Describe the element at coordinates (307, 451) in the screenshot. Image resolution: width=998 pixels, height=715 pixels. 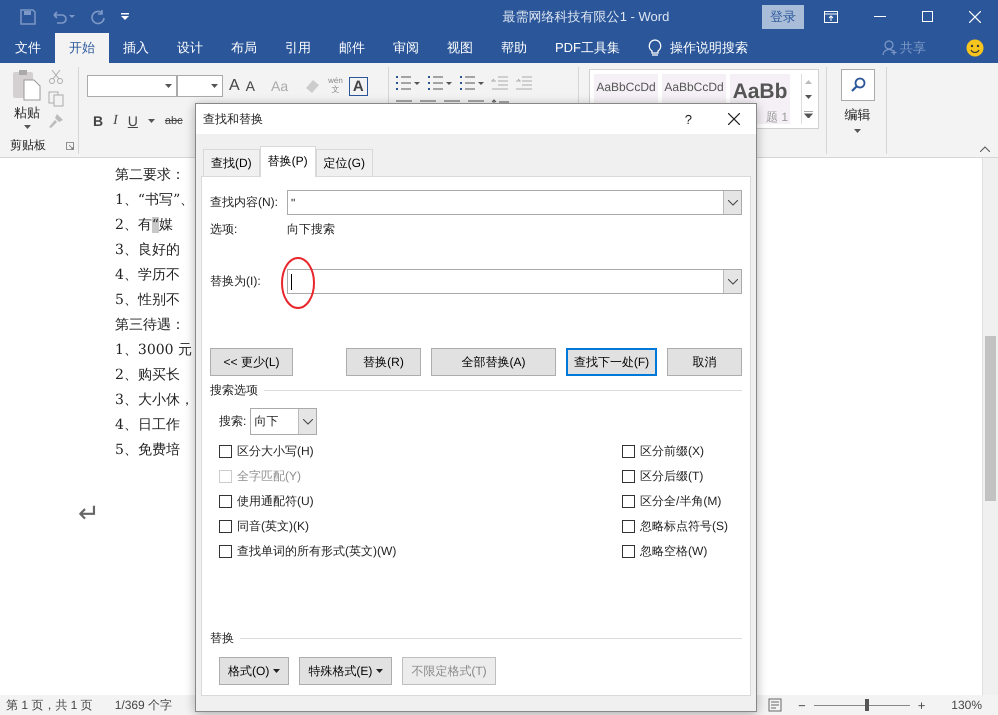
I see `checkbox-option: 区分大小写(H)` at that location.